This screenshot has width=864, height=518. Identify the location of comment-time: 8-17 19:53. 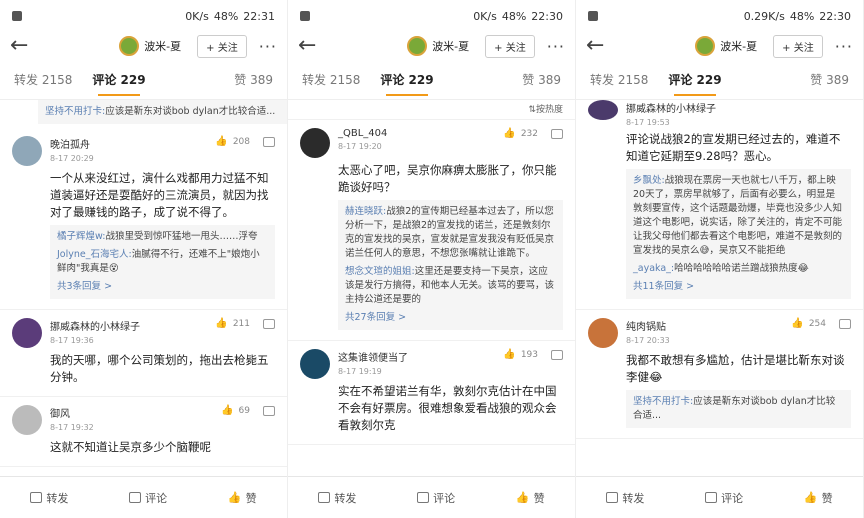
(648, 122).